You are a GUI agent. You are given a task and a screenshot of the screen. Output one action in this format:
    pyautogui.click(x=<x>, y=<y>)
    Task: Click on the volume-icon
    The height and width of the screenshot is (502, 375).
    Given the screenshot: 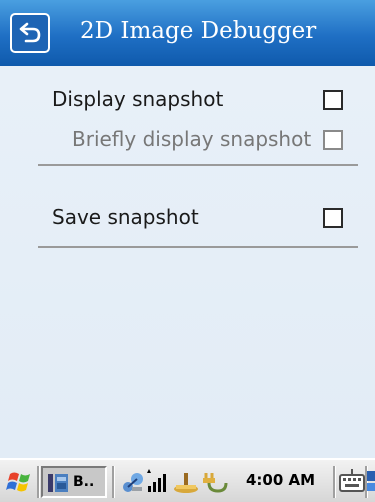 What is the action you would take?
    pyautogui.click(x=186, y=482)
    